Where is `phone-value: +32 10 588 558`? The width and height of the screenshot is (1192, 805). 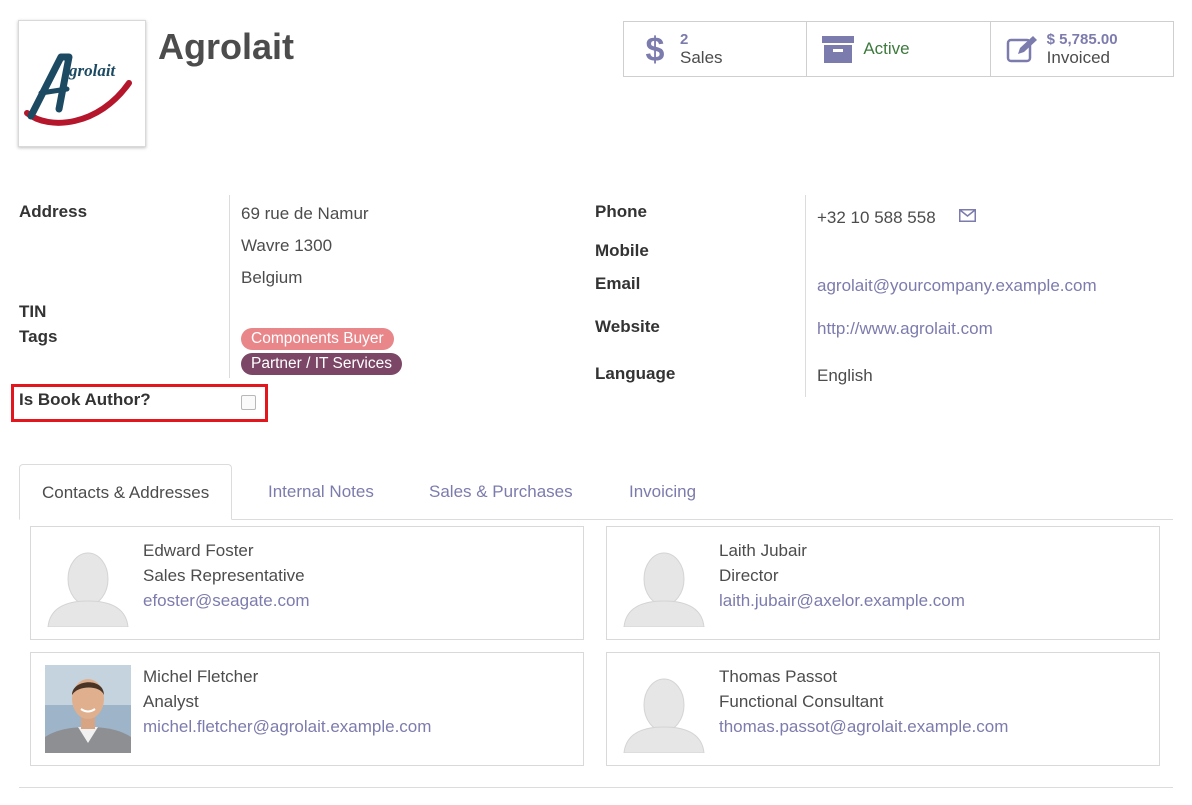
phone-value: +32 10 588 558 is located at coordinates (876, 218).